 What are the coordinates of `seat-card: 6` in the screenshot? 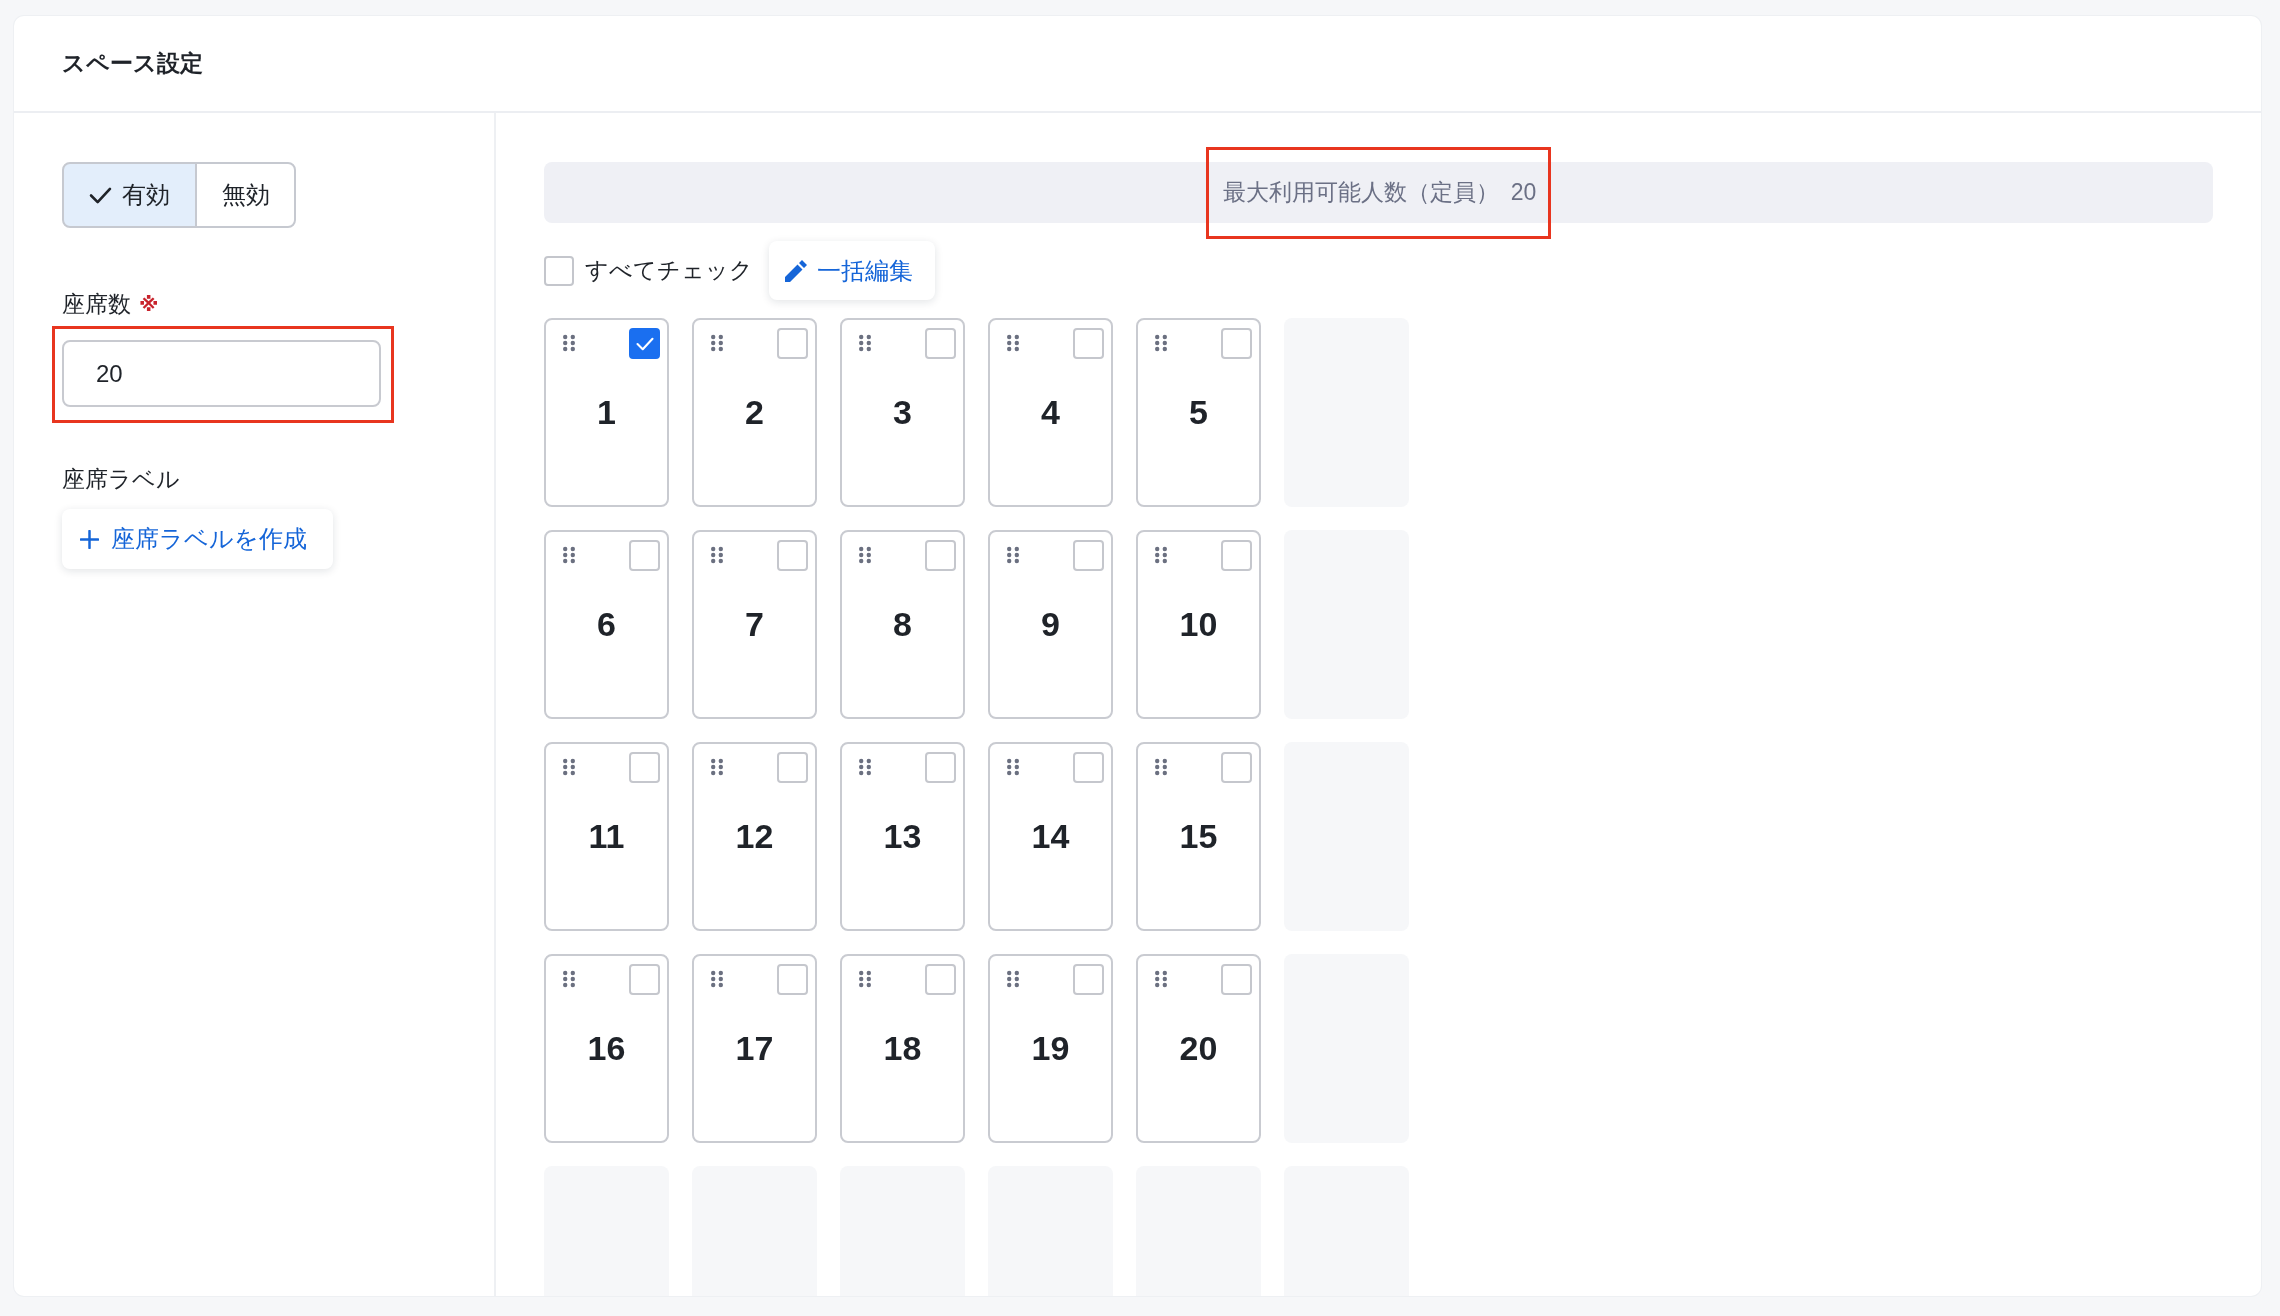 It's located at (606, 624).